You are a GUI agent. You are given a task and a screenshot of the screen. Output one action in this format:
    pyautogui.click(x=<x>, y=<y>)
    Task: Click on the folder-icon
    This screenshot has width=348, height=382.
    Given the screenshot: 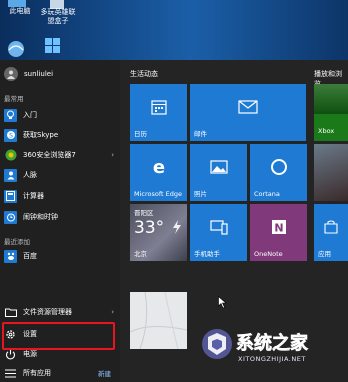 What is the action you would take?
    pyautogui.click(x=10, y=312)
    